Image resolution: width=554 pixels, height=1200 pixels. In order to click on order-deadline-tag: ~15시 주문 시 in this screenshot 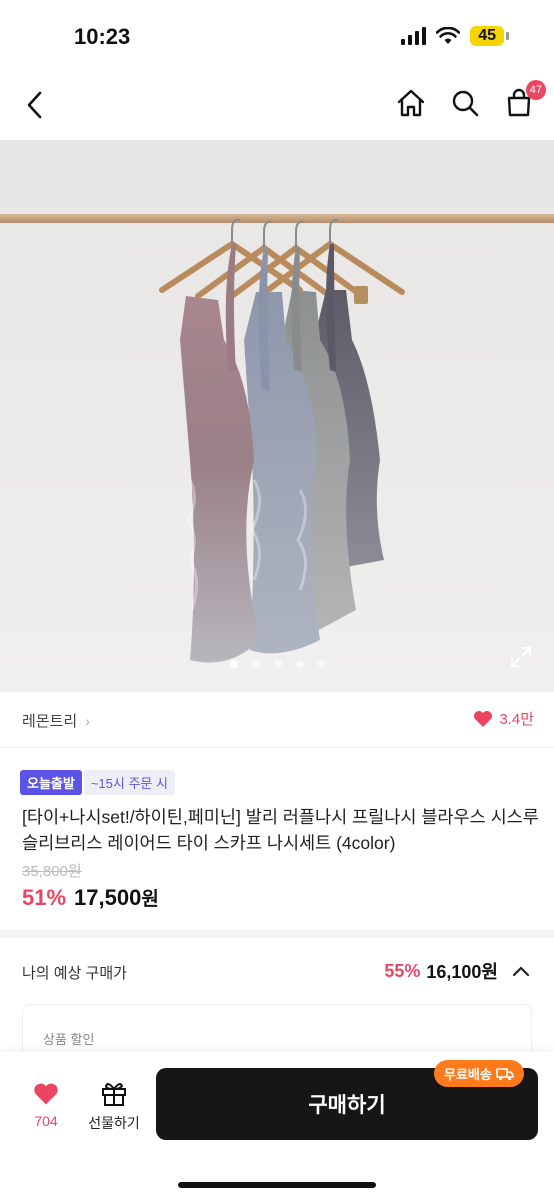, I will do `click(129, 782)`.